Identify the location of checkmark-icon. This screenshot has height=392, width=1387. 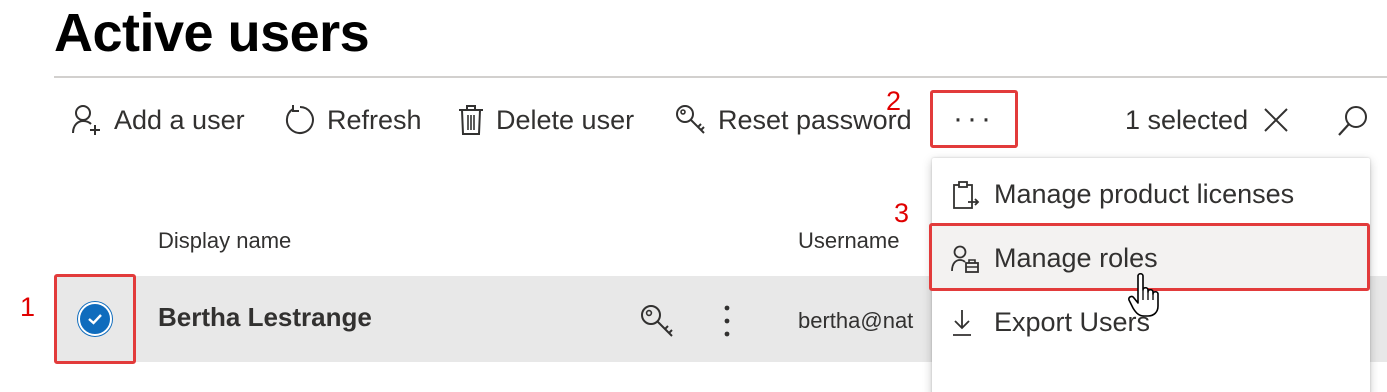
(95, 319).